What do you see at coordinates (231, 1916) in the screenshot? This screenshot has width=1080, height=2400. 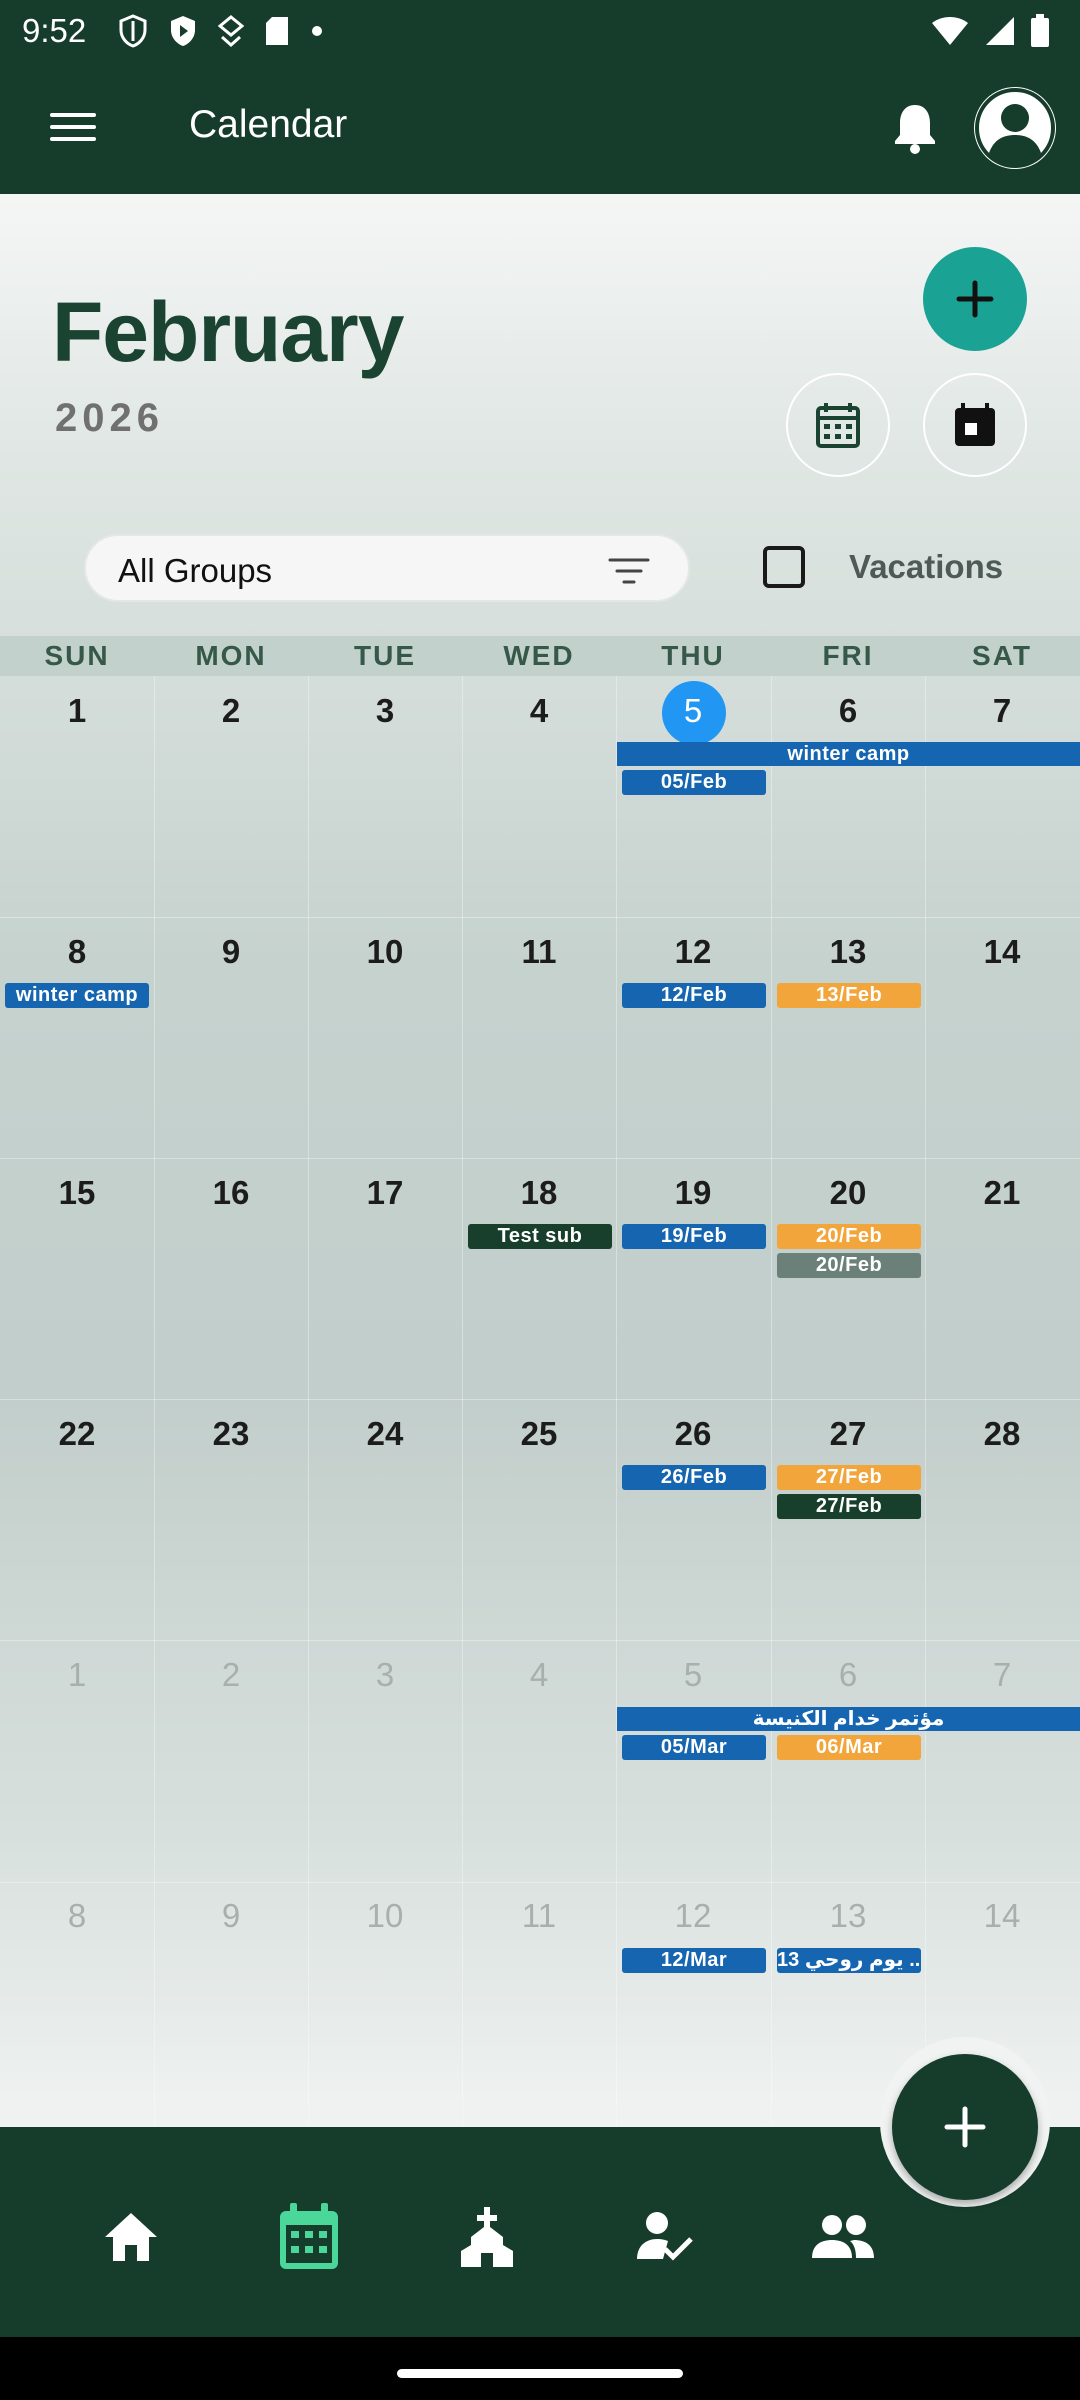 I see `day-cell-other-month: 9` at bounding box center [231, 1916].